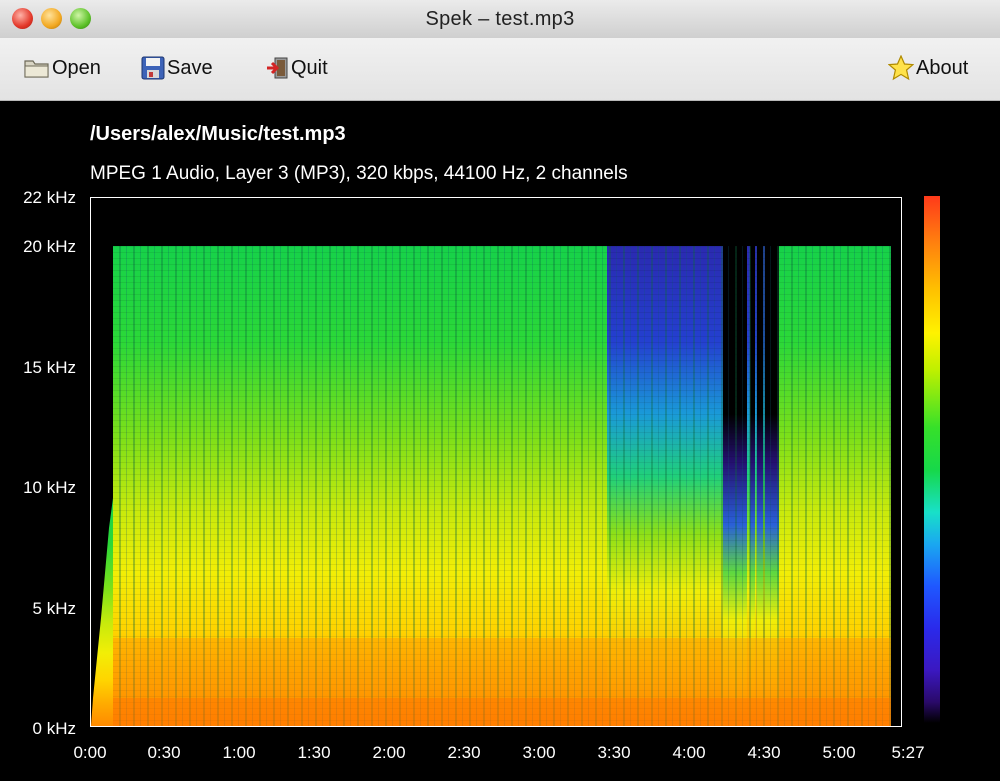 Image resolution: width=1000 pixels, height=781 pixels. What do you see at coordinates (54, 728) in the screenshot?
I see `y-tick-label: 0 kHz` at bounding box center [54, 728].